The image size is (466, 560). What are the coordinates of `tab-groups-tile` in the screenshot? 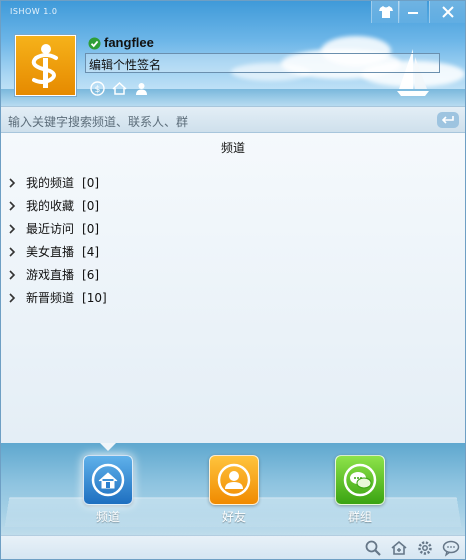 It's located at (360, 480).